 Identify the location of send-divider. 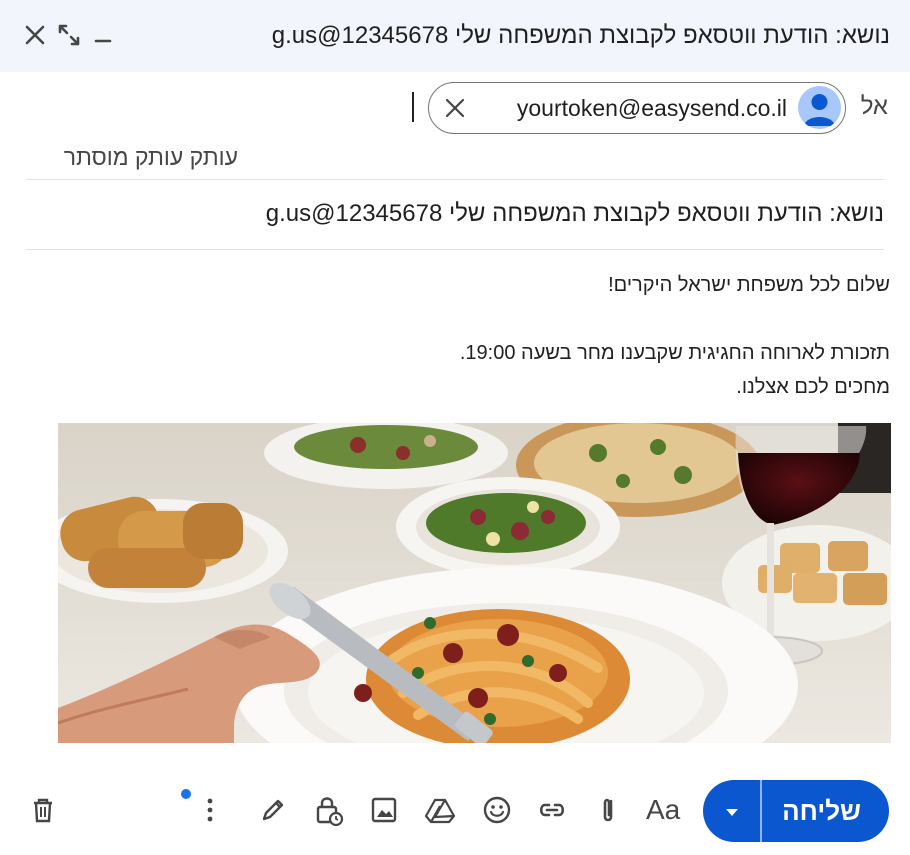
(761, 811).